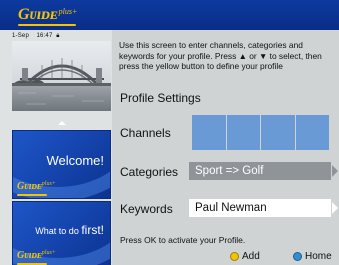  Describe the element at coordinates (169, 15) in the screenshot. I see `header-bar: Gᴜɪᴅᴇ plus+` at that location.